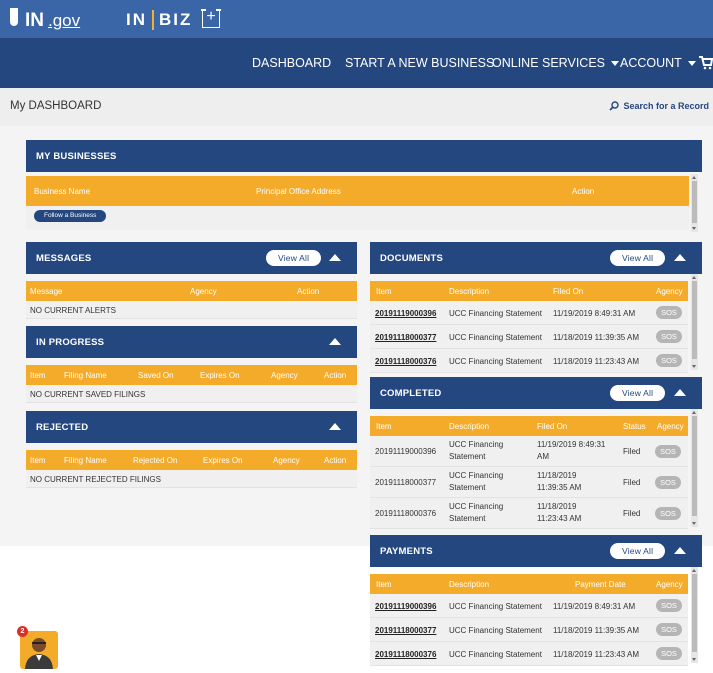 The height and width of the screenshot is (673, 713). I want to click on add-icon: +, so click(211, 18).